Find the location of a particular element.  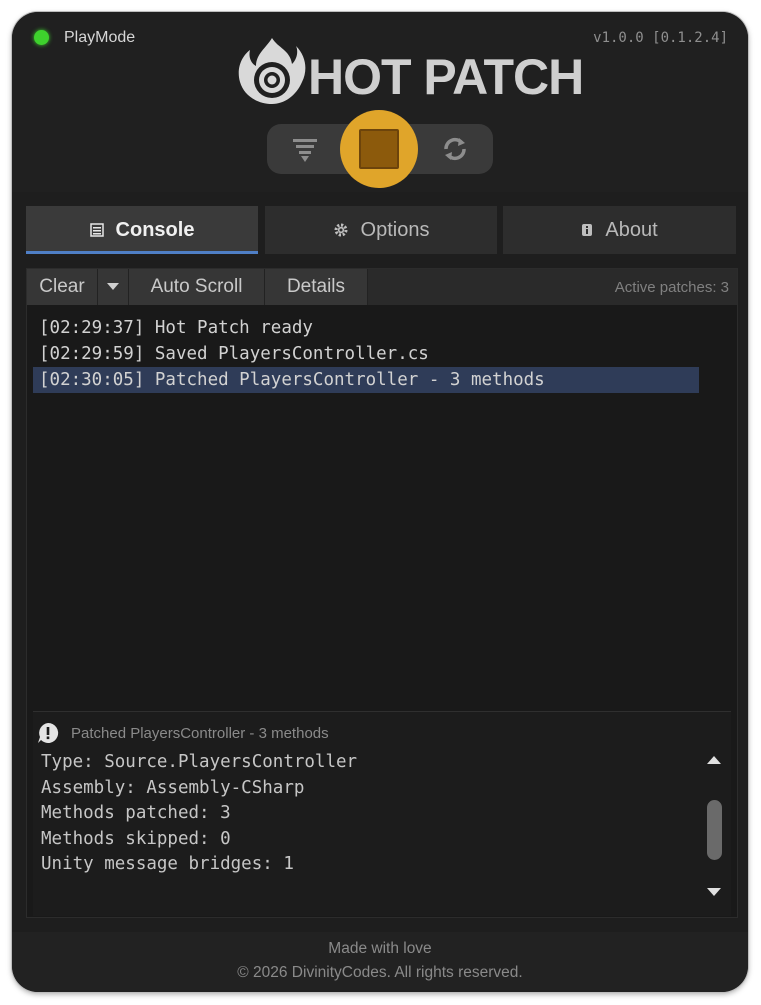

hot-patch-logo-icon is located at coordinates (272, 71).